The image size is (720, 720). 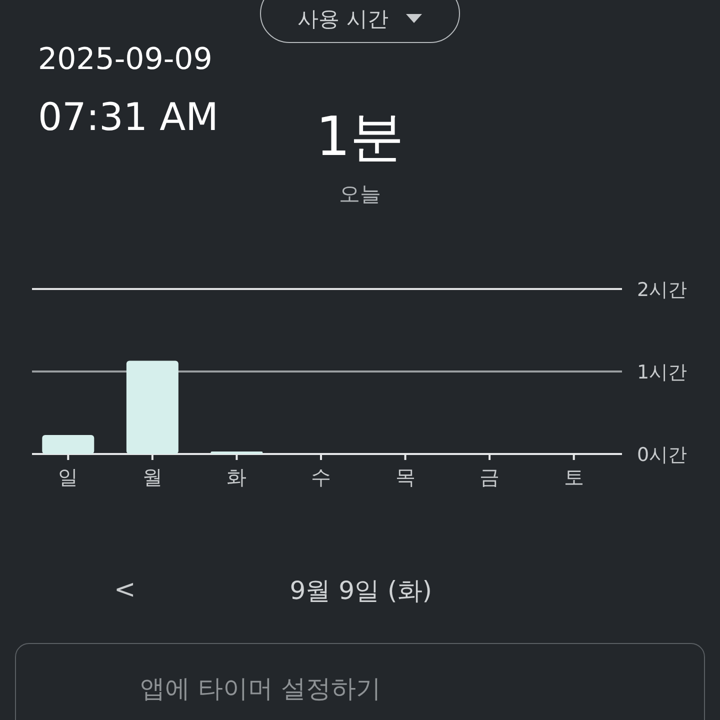 I want to click on x-tick-label: 토, so click(x=574, y=477).